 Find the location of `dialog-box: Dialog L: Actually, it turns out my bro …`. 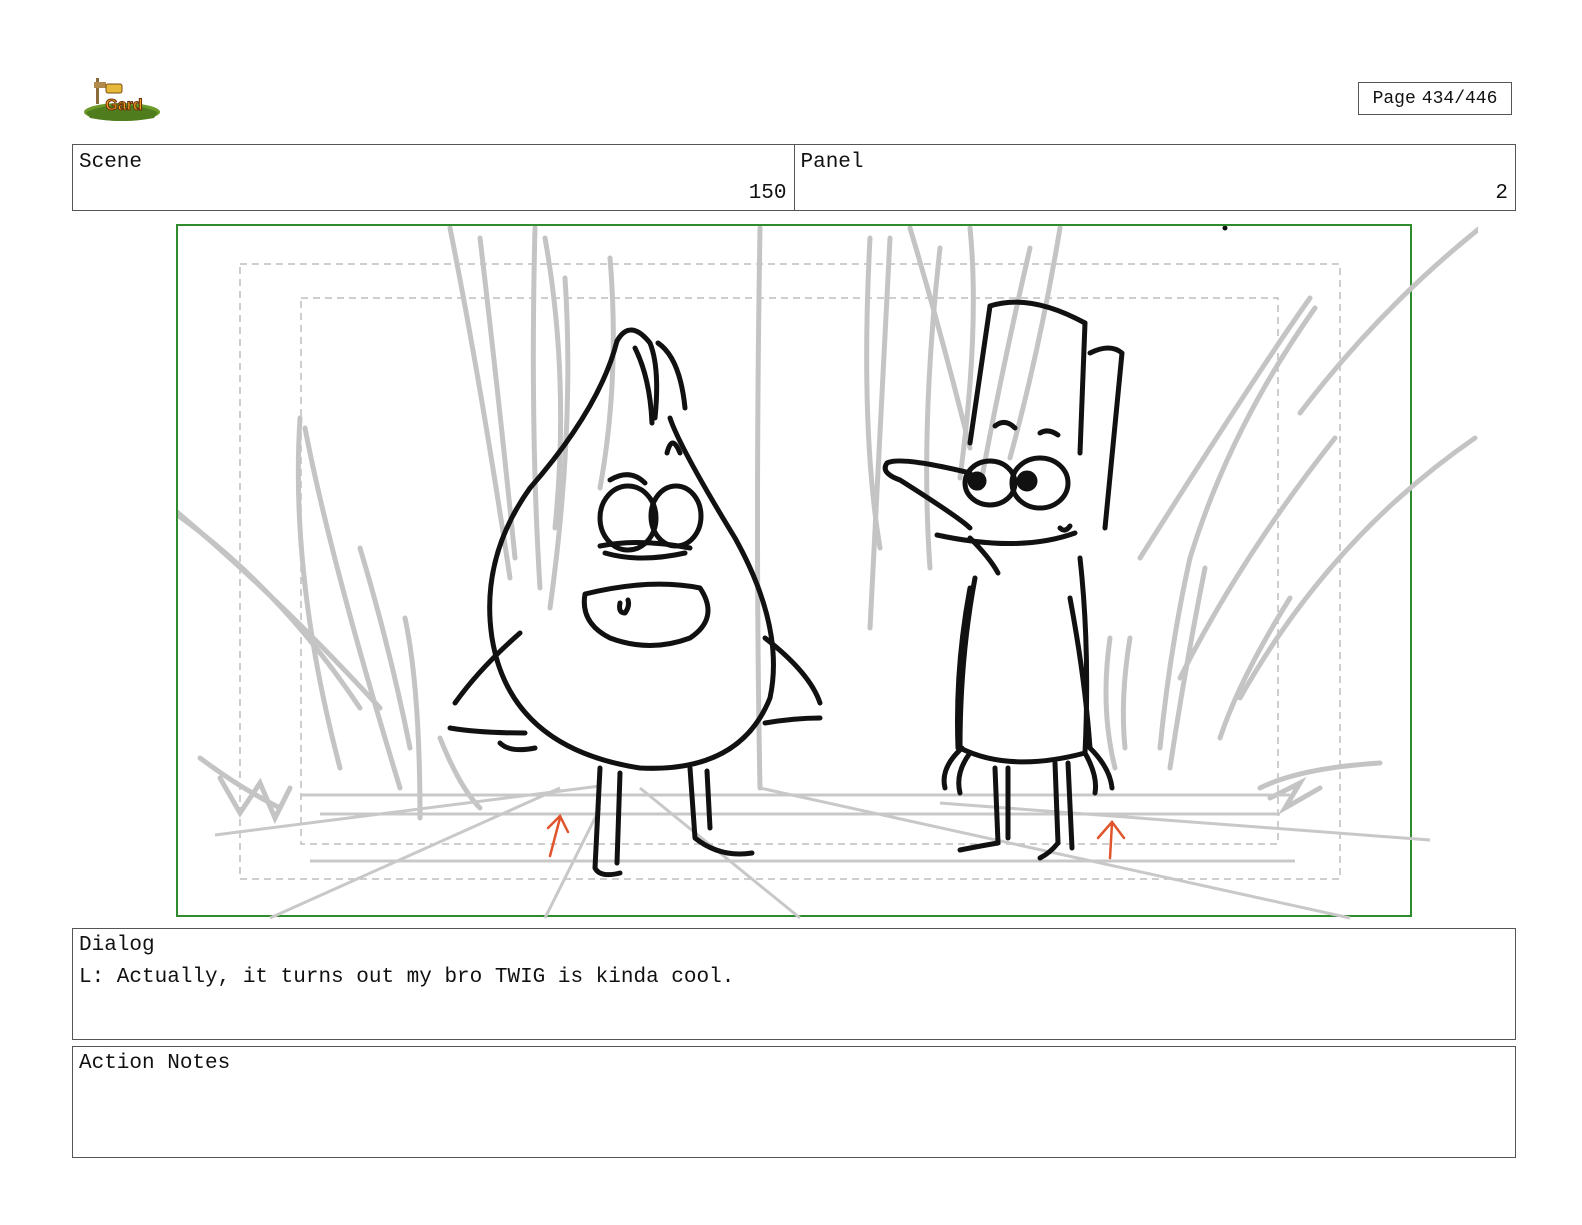

dialog-box: Dialog L: Actually, it turns out my bro … is located at coordinates (794, 984).